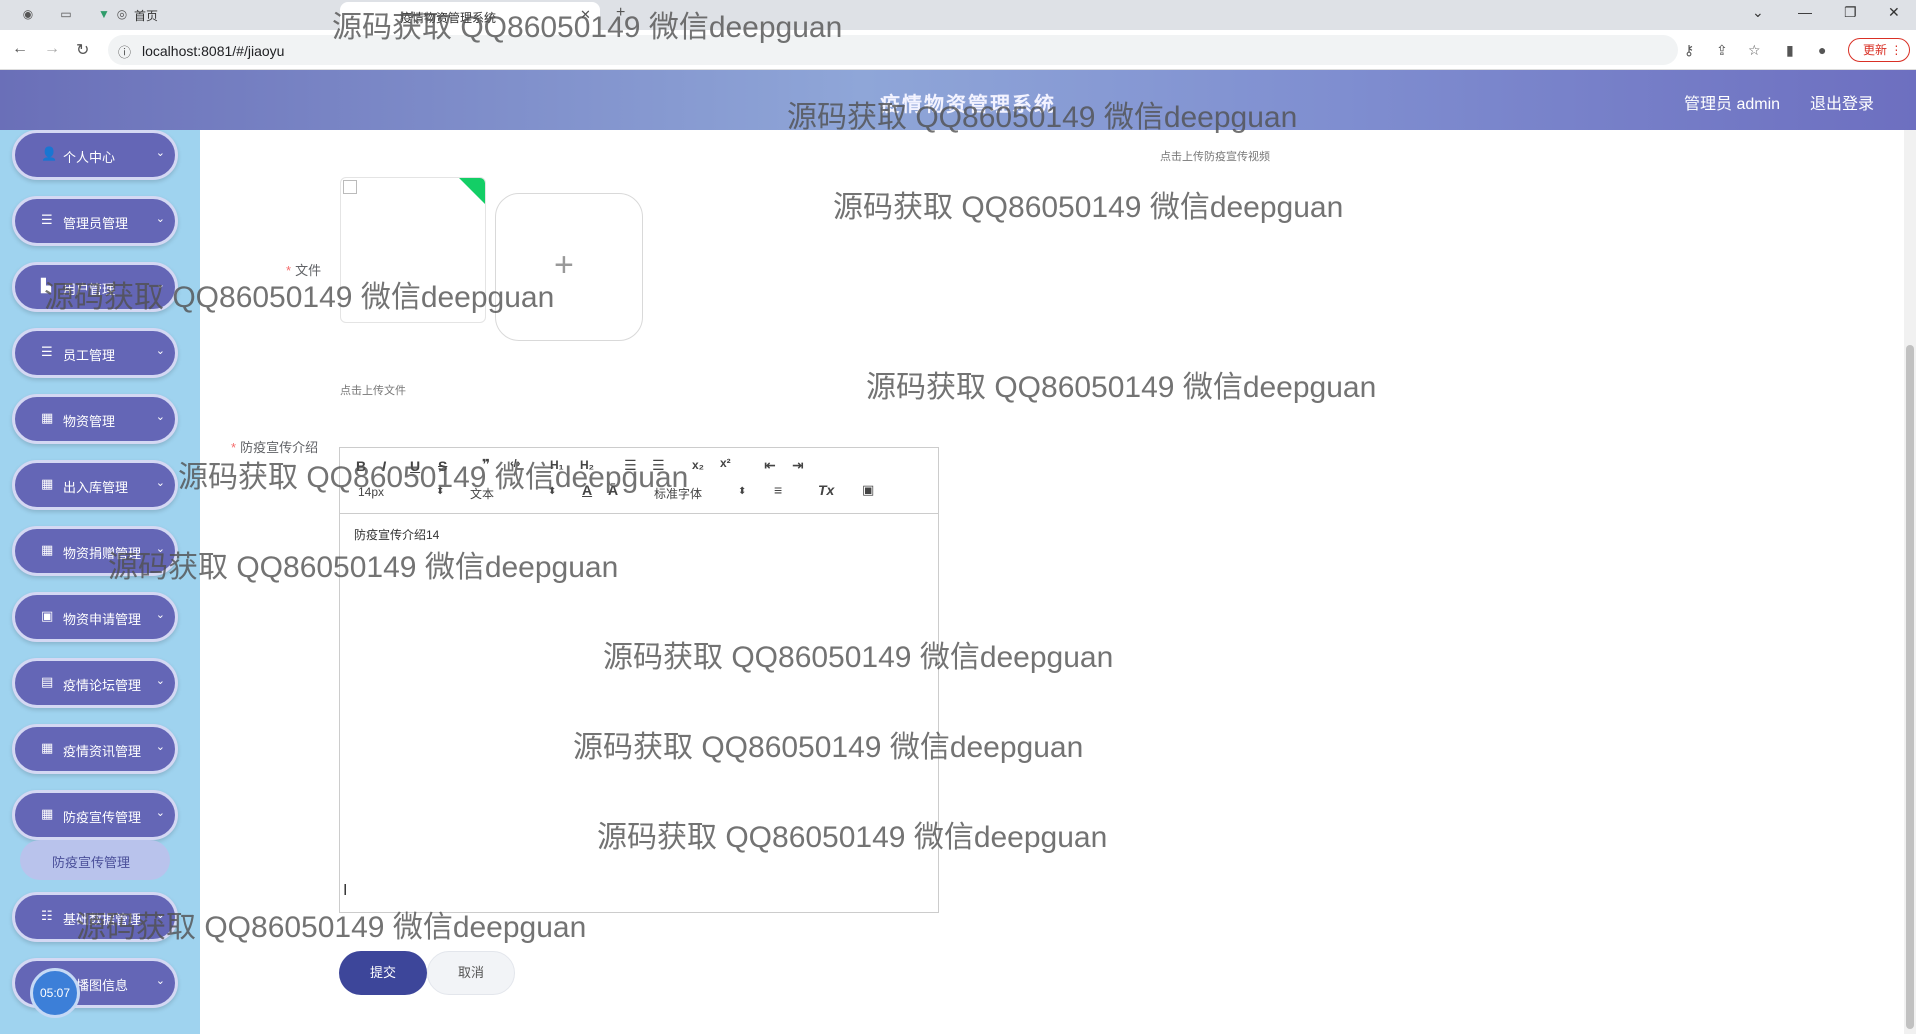  What do you see at coordinates (471, 973) in the screenshot?
I see `cancel-button: 取消` at bounding box center [471, 973].